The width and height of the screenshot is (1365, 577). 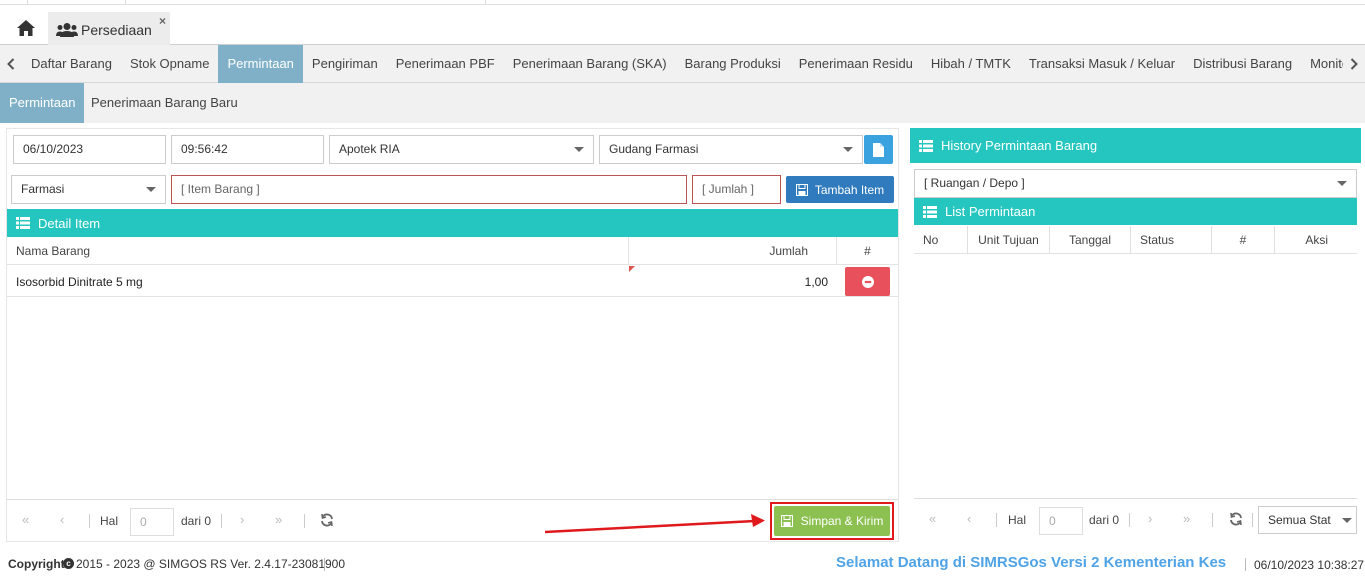 What do you see at coordinates (429, 189) in the screenshot?
I see `item-barang-input: [ Item Barang ]` at bounding box center [429, 189].